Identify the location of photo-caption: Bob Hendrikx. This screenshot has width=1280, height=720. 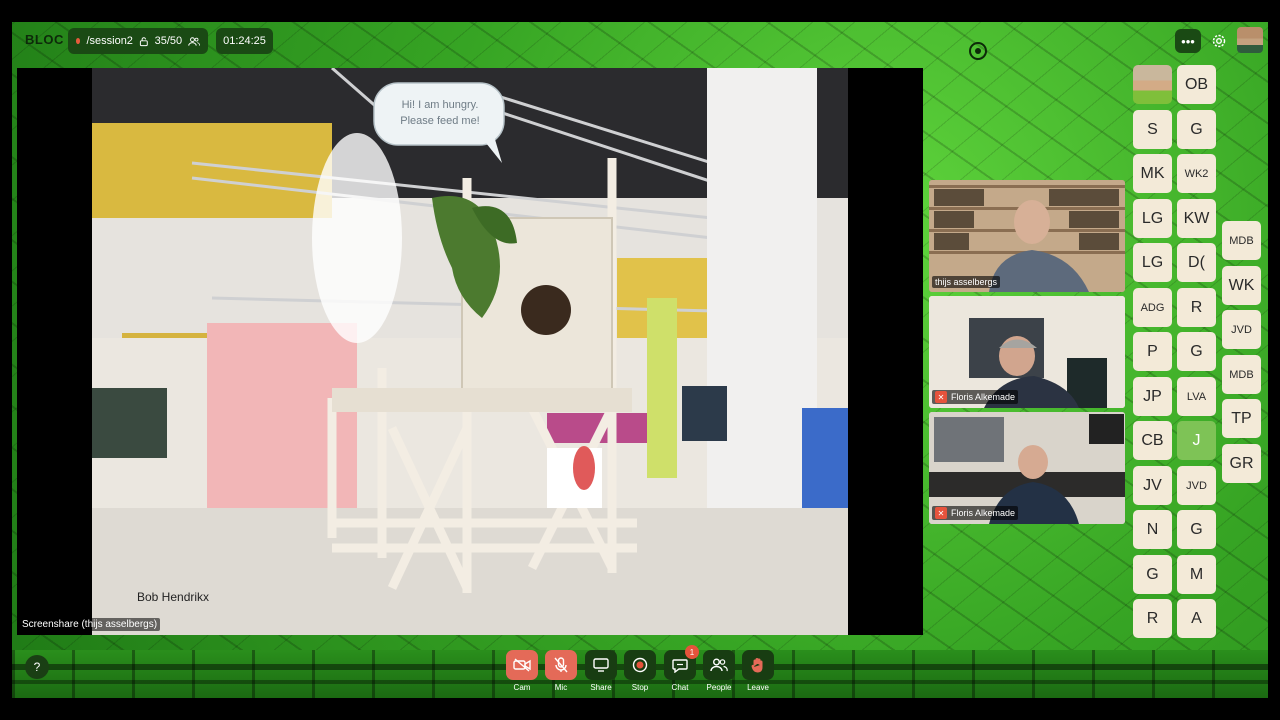
(173, 597).